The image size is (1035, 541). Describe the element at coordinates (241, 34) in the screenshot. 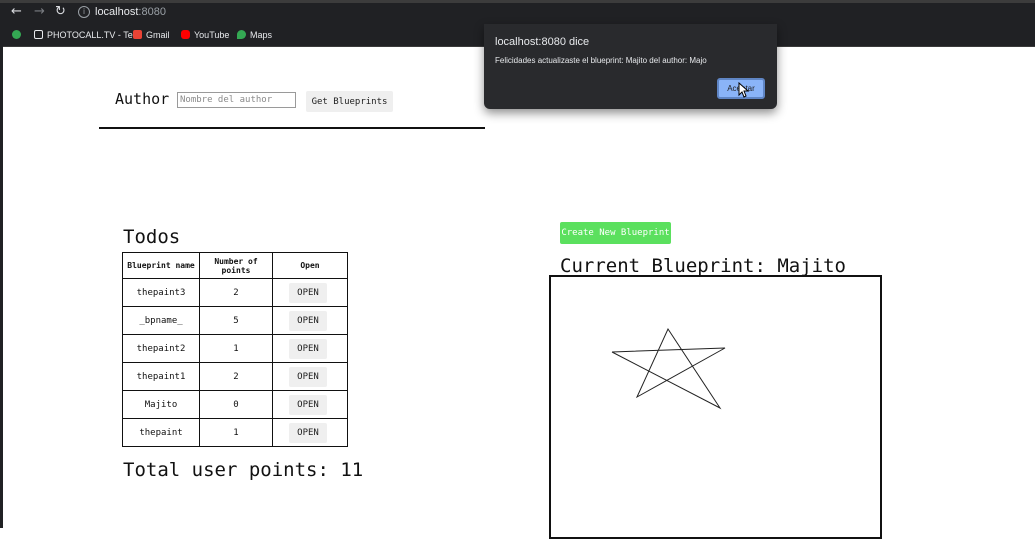

I see `maps-icon` at that location.